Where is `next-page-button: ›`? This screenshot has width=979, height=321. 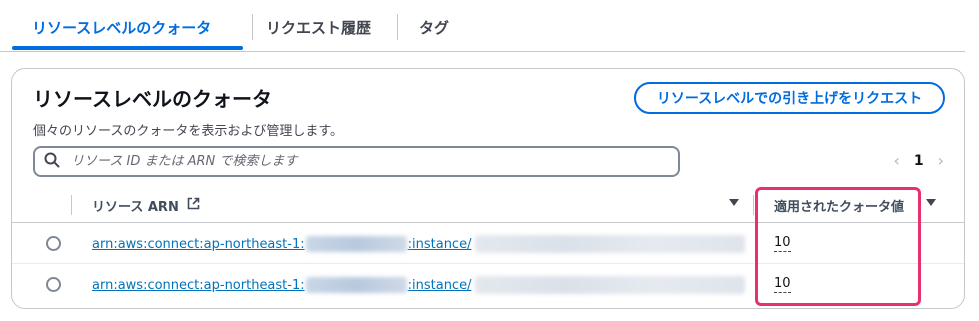
next-page-button: › is located at coordinates (941, 160).